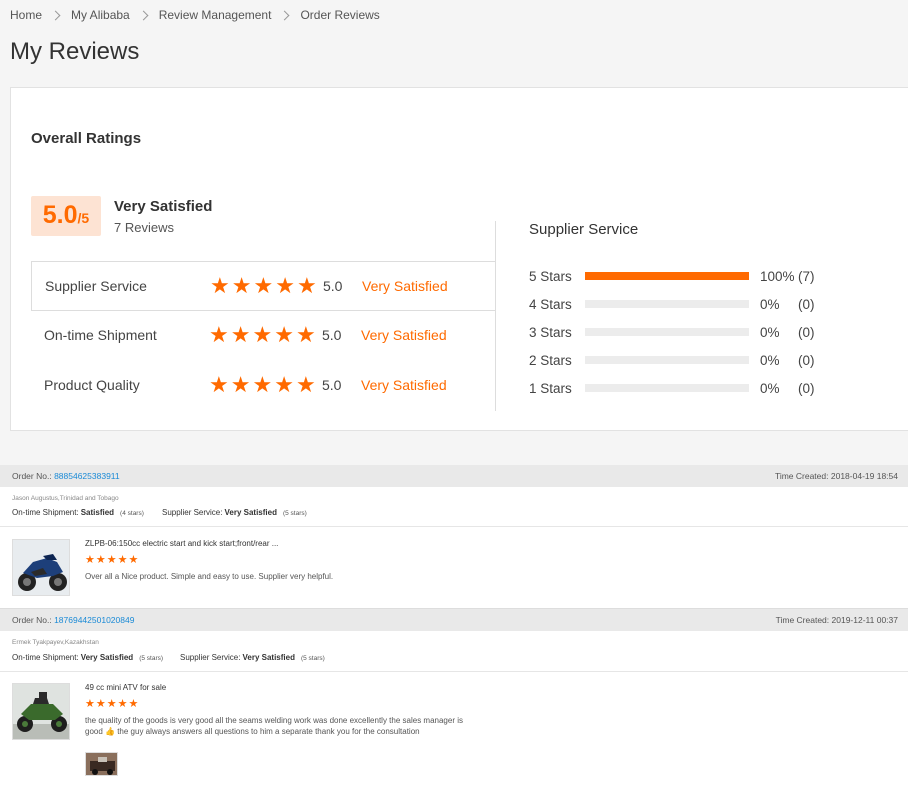  I want to click on breadcrumb-my-alibaba: My Alibaba, so click(100, 15).